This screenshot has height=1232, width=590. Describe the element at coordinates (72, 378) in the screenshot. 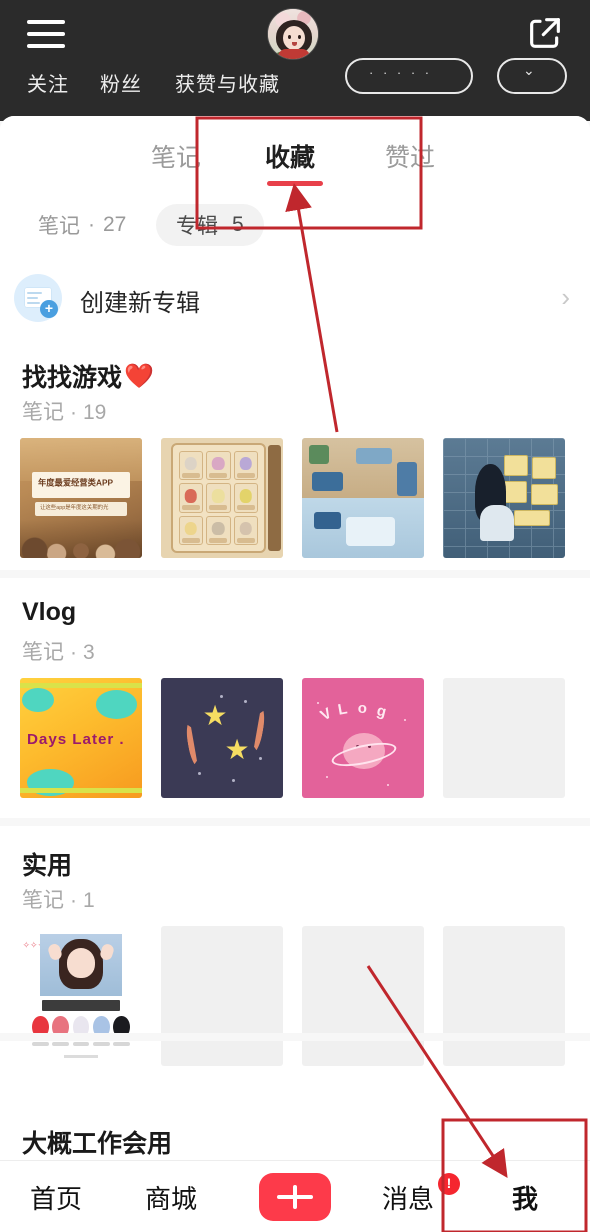

I see `album-title-text: 找找游戏` at that location.